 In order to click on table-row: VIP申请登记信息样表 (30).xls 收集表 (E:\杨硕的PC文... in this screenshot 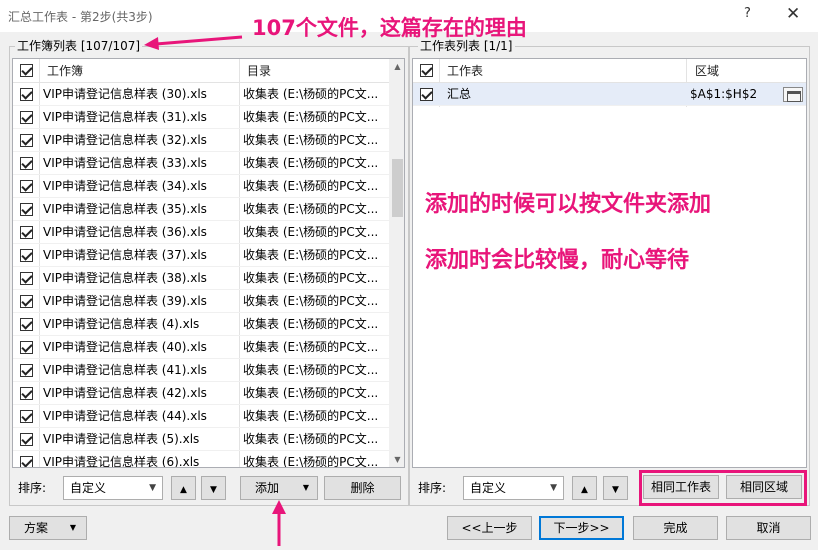, I will do `click(201, 94)`.